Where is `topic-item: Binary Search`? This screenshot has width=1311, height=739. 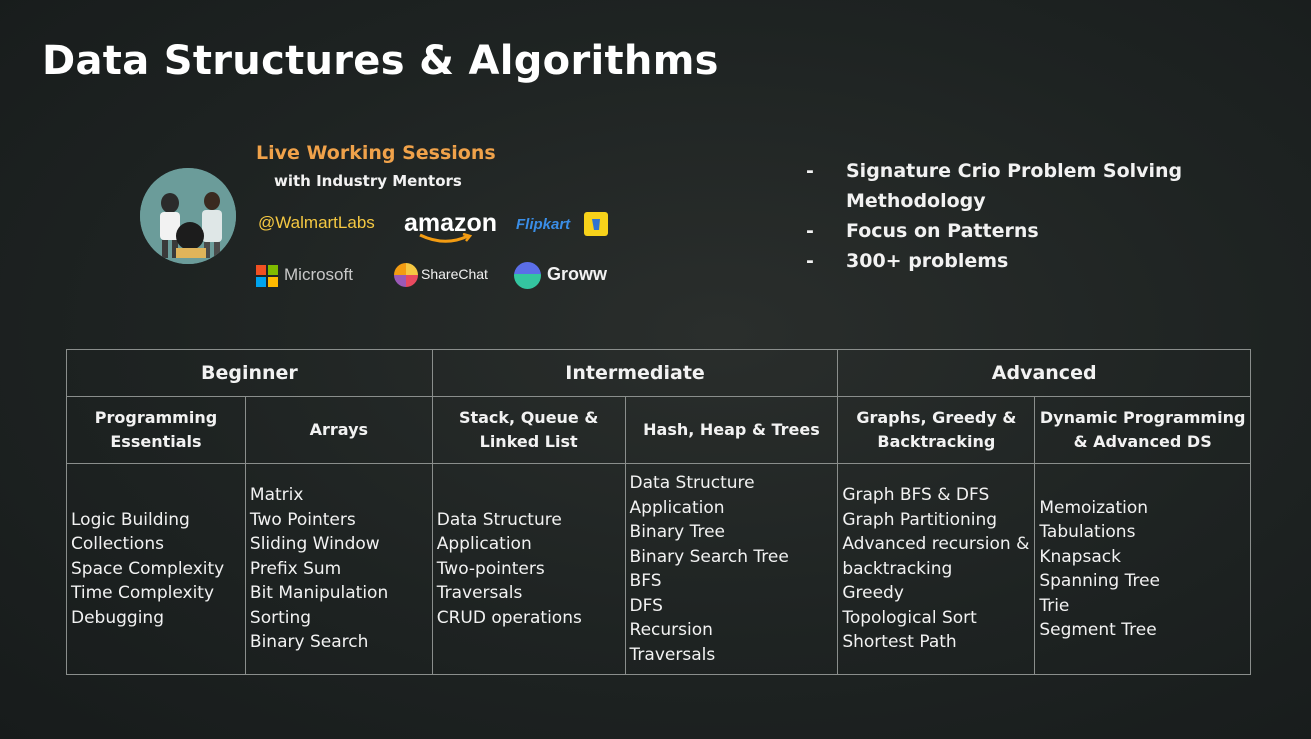 topic-item: Binary Search is located at coordinates (309, 642).